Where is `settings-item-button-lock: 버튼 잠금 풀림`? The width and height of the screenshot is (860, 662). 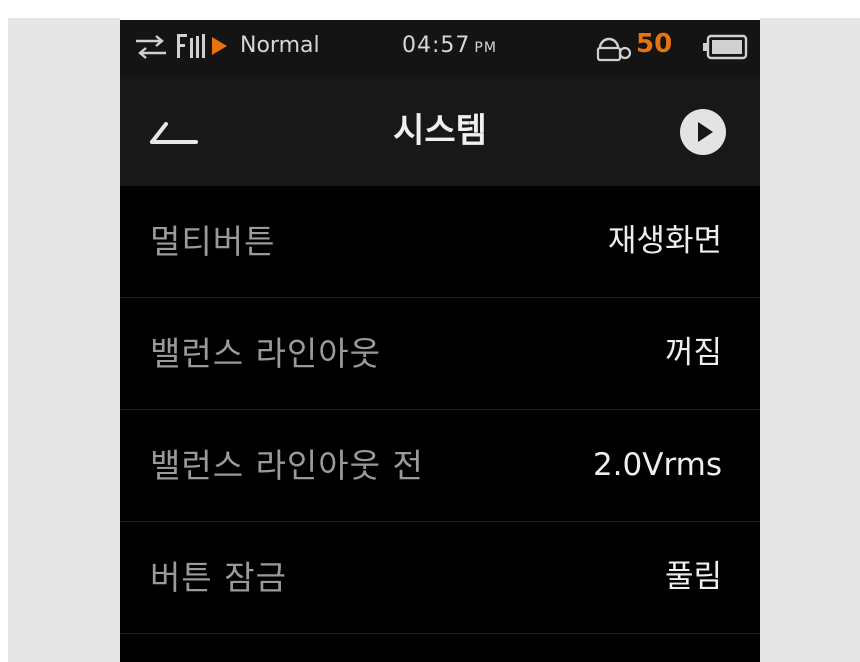
settings-item-button-lock: 버튼 잠금 풀림 is located at coordinates (440, 578).